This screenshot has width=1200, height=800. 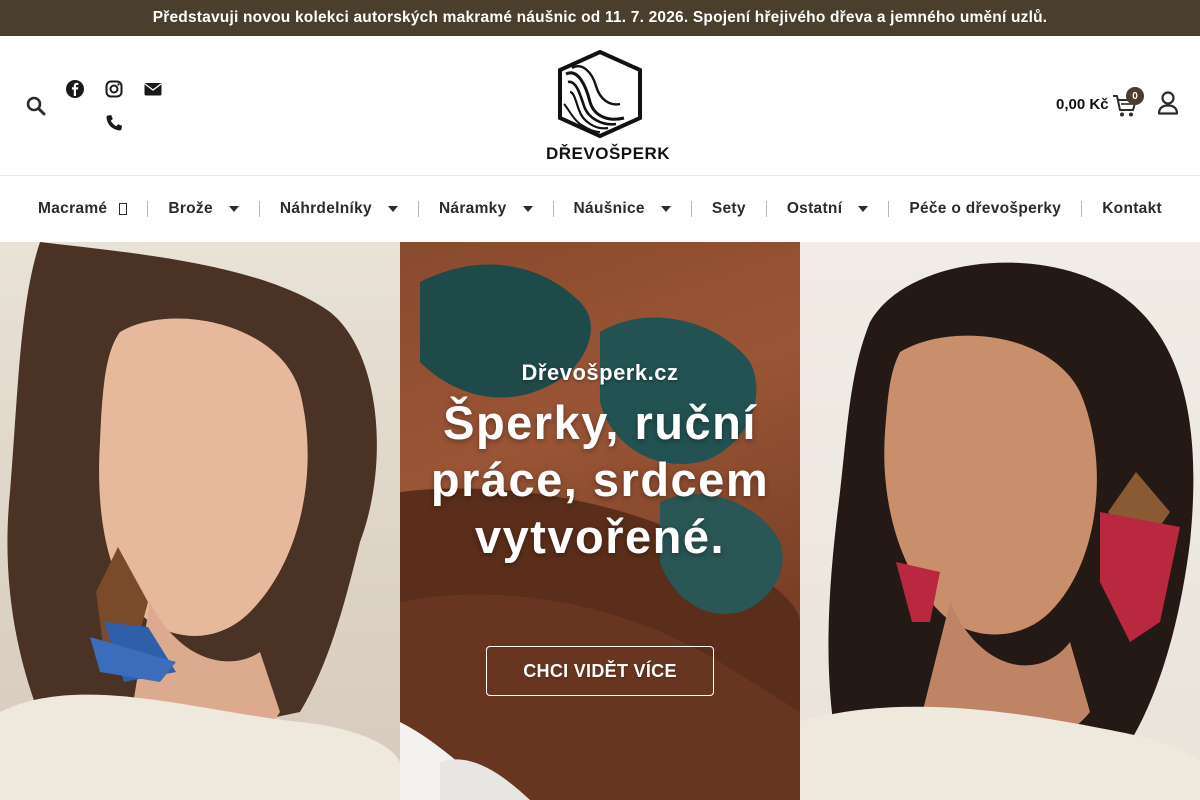 What do you see at coordinates (472, 208) in the screenshot?
I see `nav-label: Náramky` at bounding box center [472, 208].